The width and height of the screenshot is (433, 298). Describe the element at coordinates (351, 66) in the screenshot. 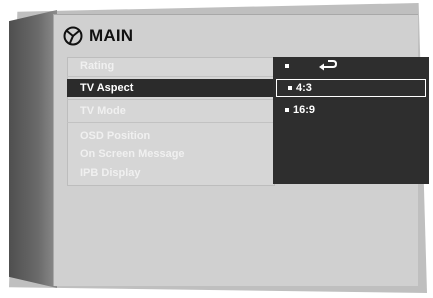

I see `option-return` at that location.